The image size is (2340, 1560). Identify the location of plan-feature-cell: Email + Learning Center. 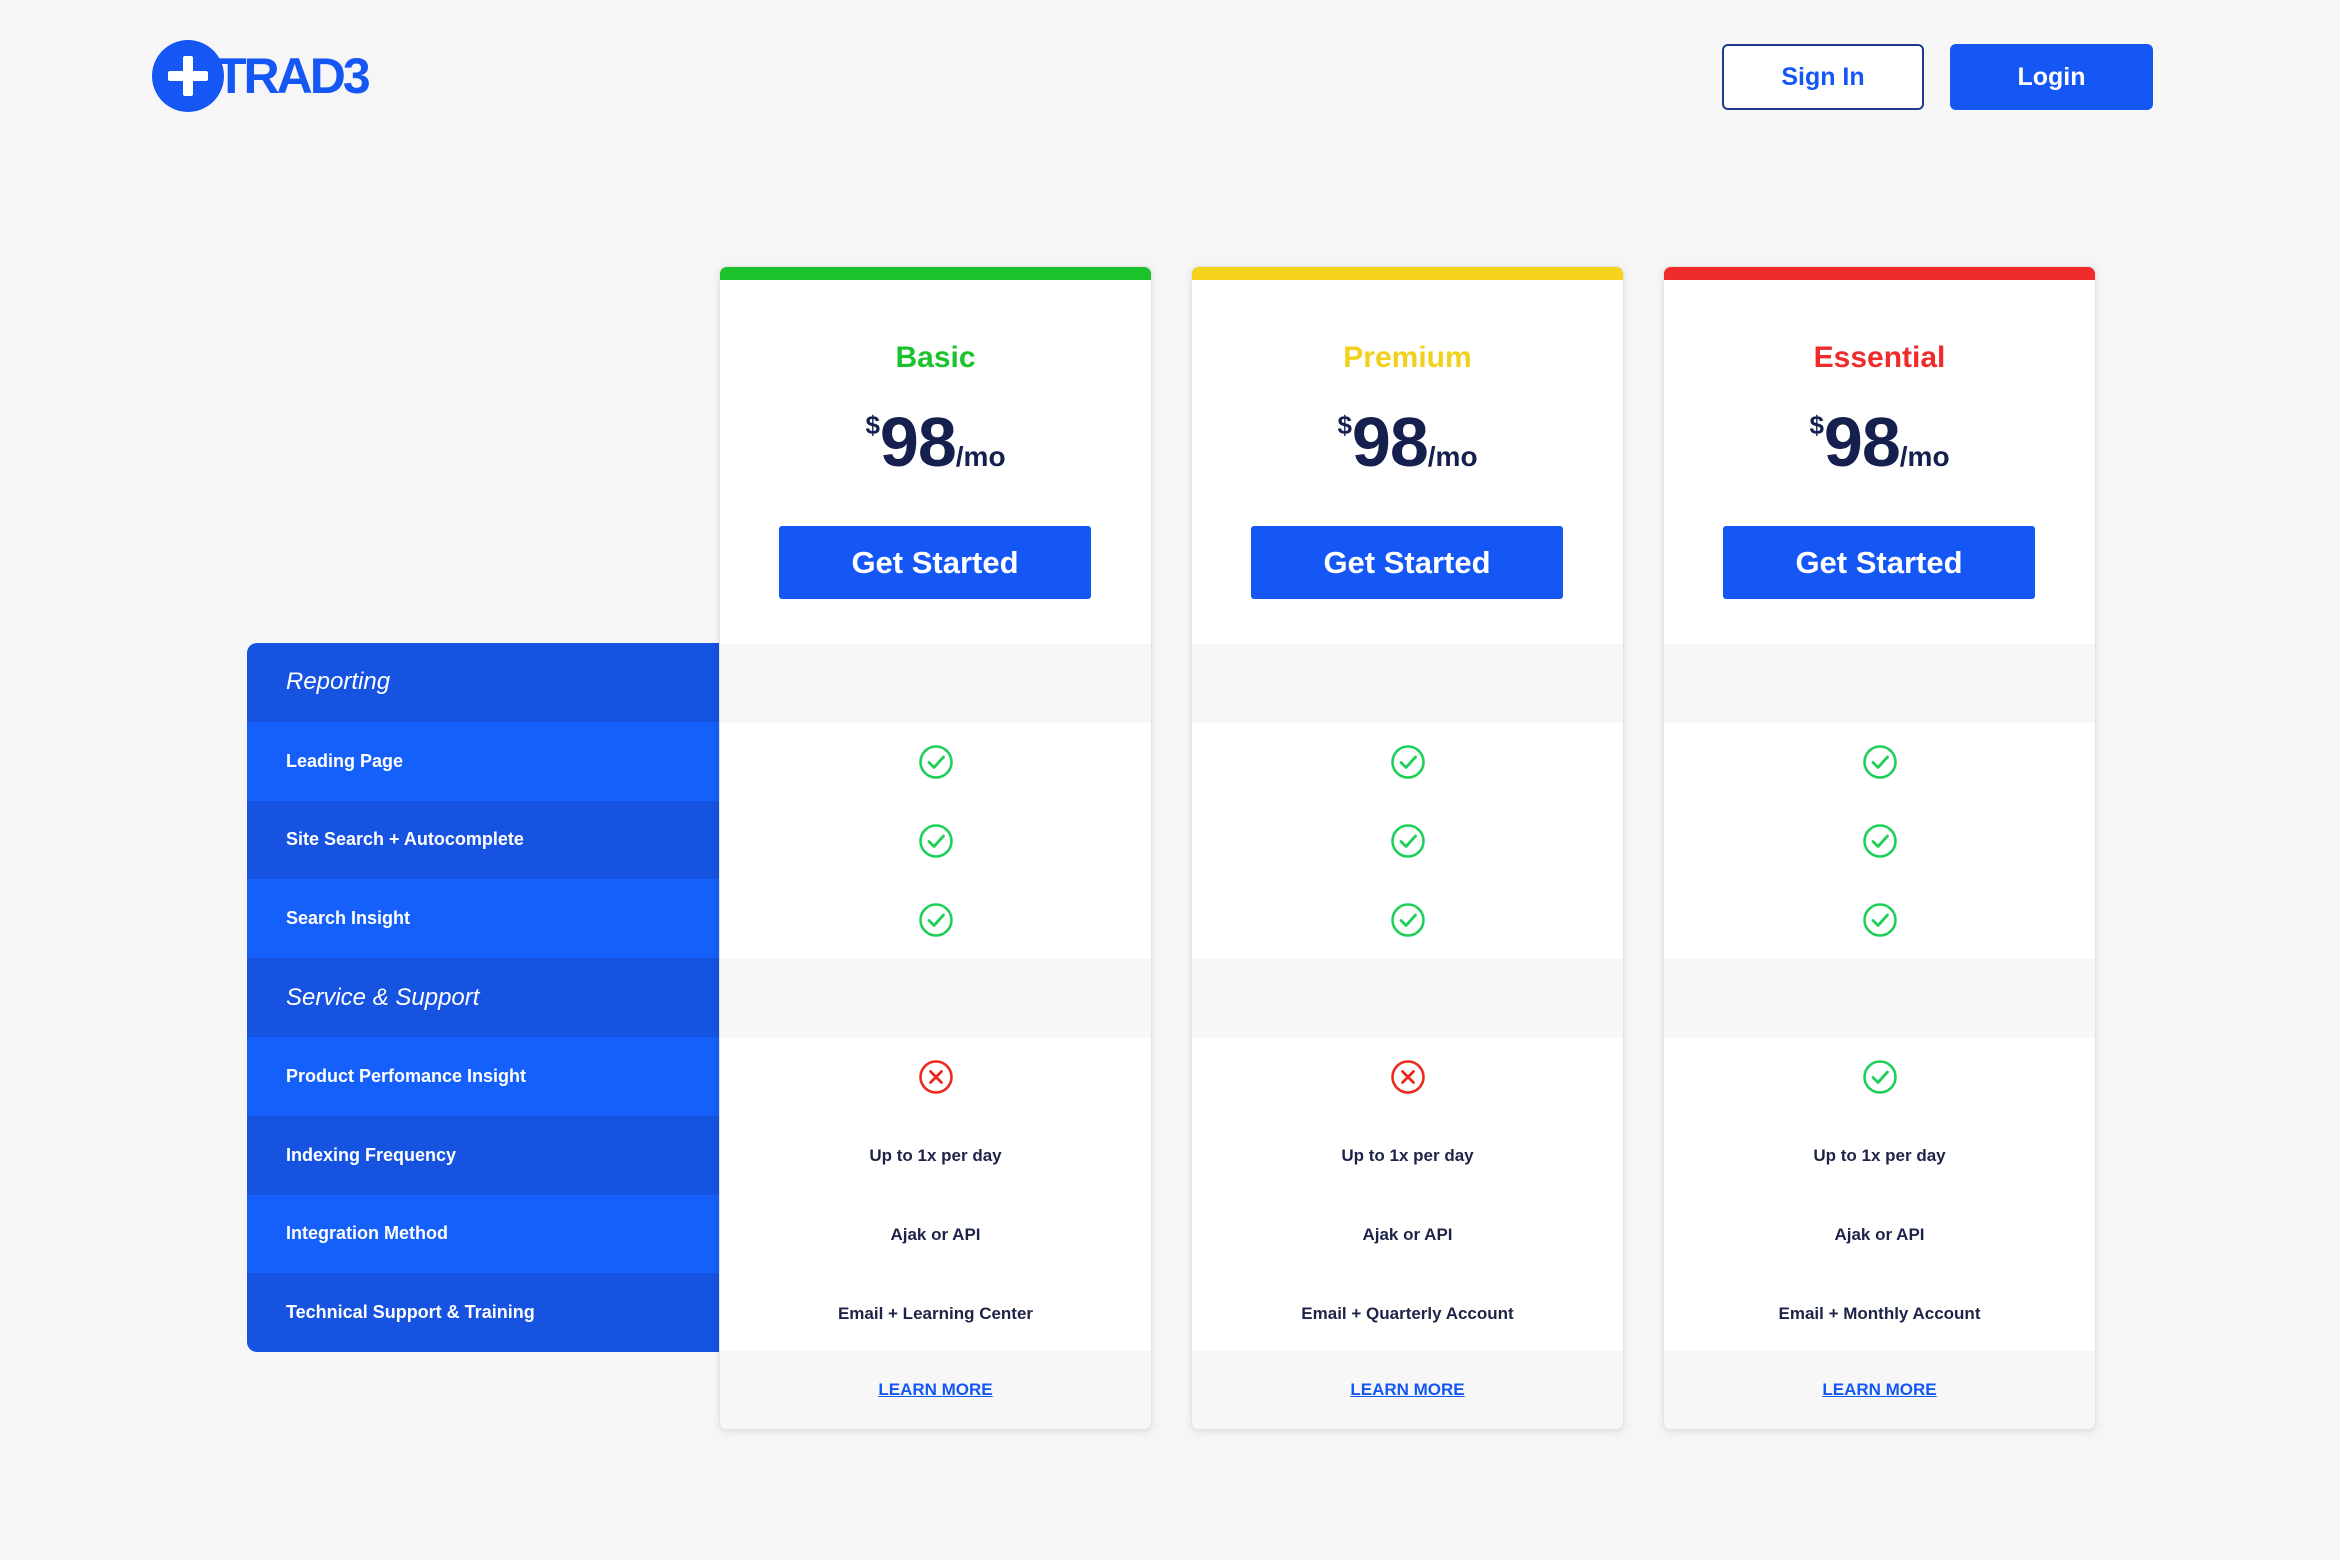
(935, 1313).